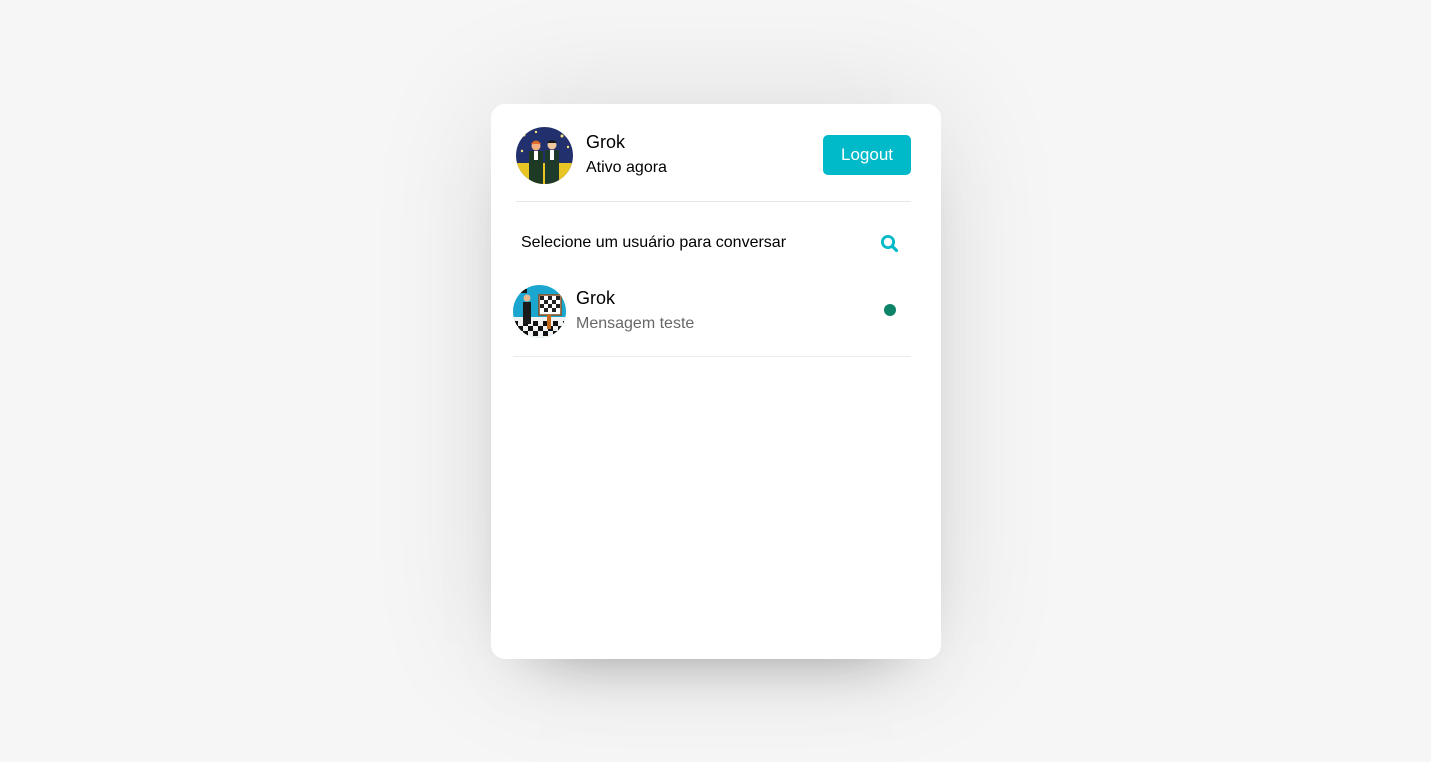 The width and height of the screenshot is (1431, 762). I want to click on profile-name: Grok, so click(606, 142).